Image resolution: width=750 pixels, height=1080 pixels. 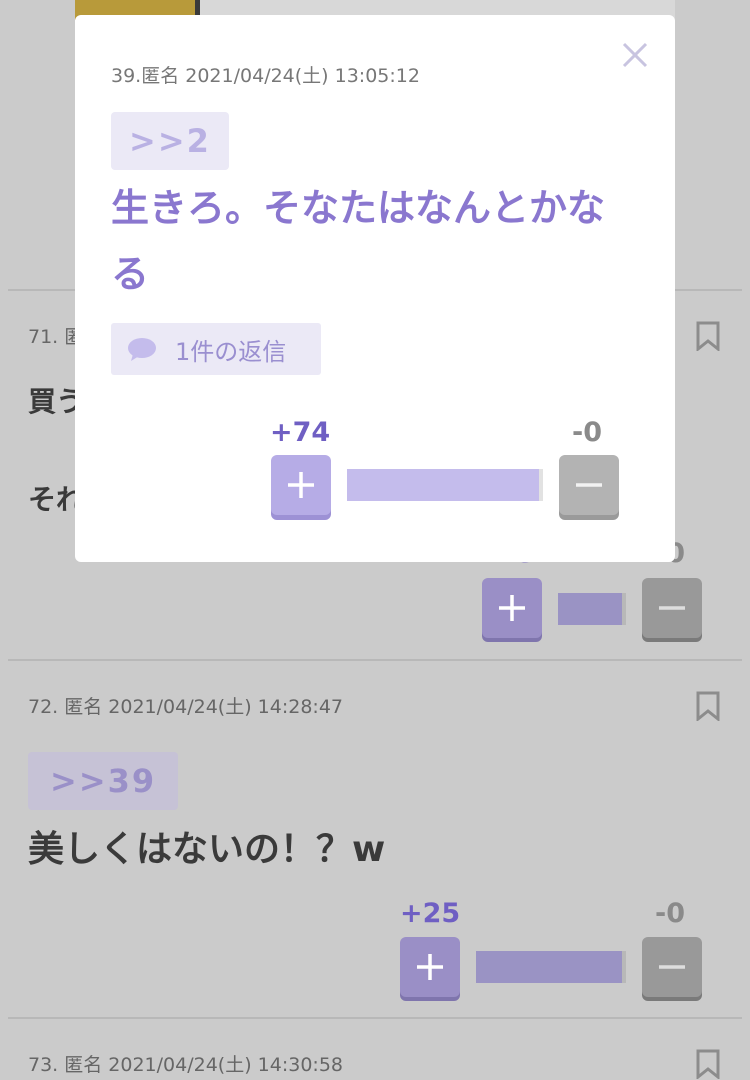 What do you see at coordinates (231, 351) in the screenshot?
I see `reply-count-label: 1件の返信` at bounding box center [231, 351].